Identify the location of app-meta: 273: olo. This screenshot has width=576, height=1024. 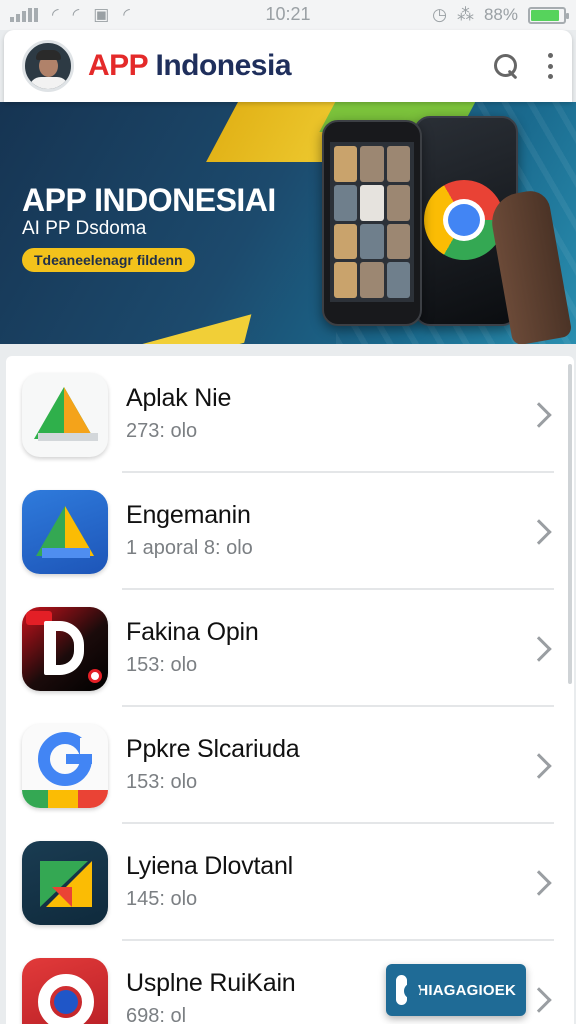
(162, 431).